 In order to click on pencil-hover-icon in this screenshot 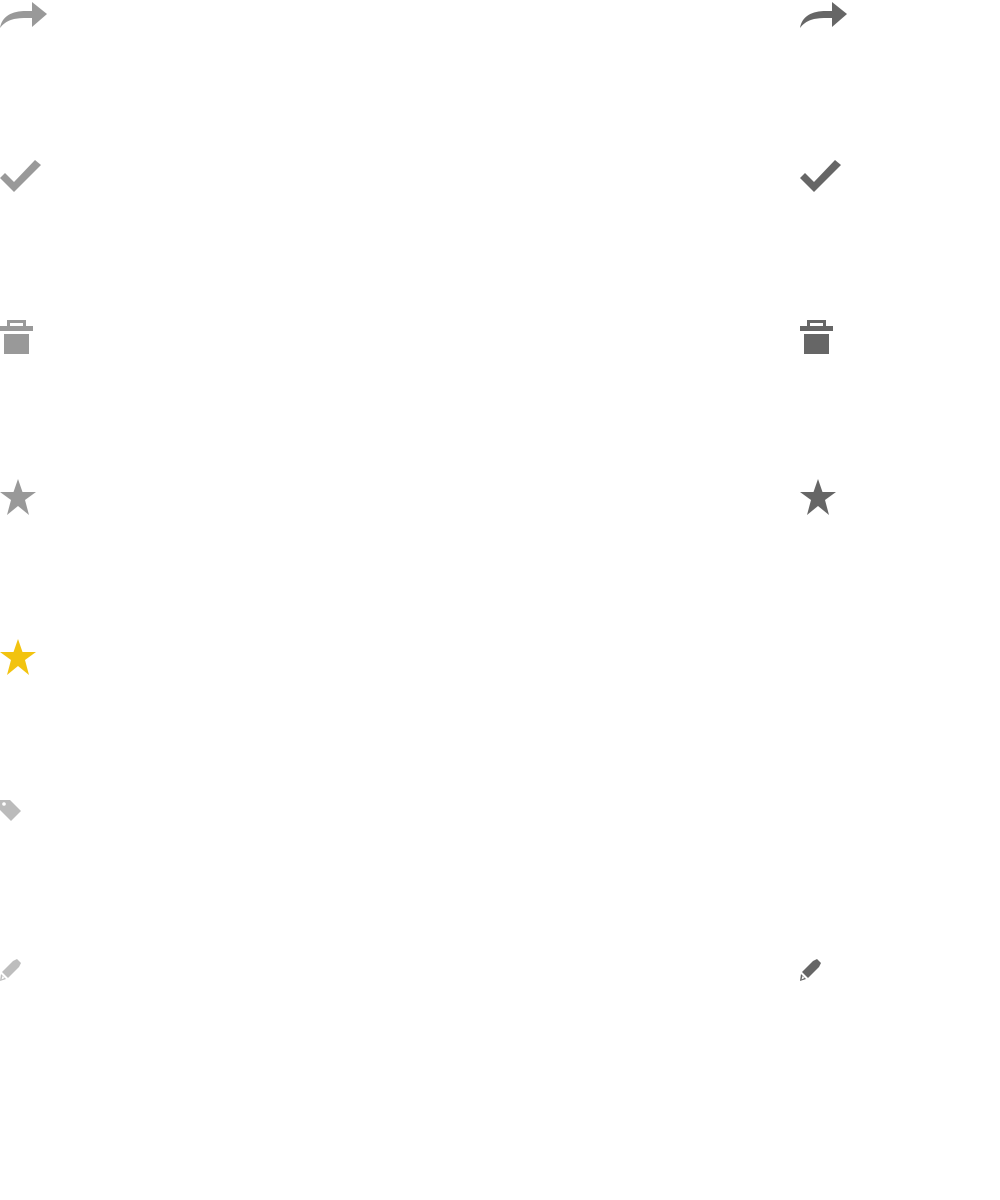, I will do `click(811, 970)`.